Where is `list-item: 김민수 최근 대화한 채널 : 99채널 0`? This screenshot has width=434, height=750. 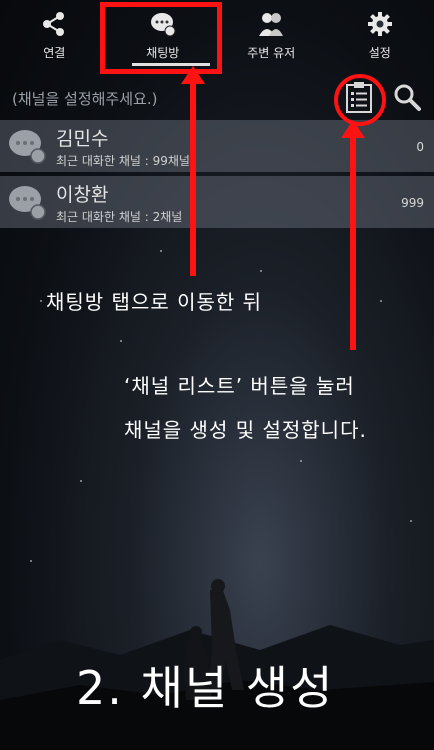
list-item: 김민수 최근 대화한 채널 : 99채널 0 is located at coordinates (217, 146).